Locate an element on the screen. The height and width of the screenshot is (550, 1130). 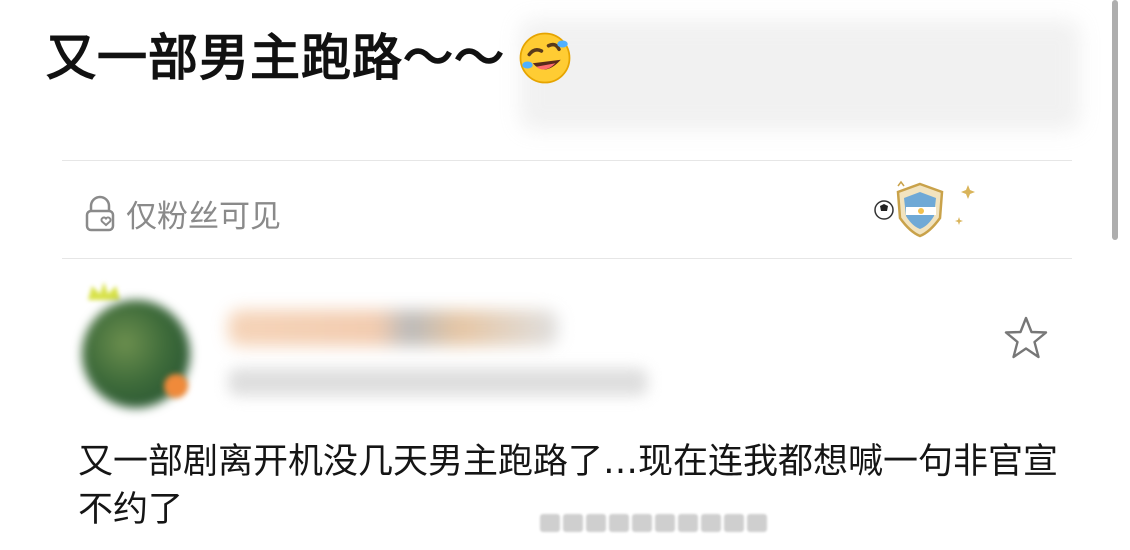
lock-heart-icon is located at coordinates (100, 213).